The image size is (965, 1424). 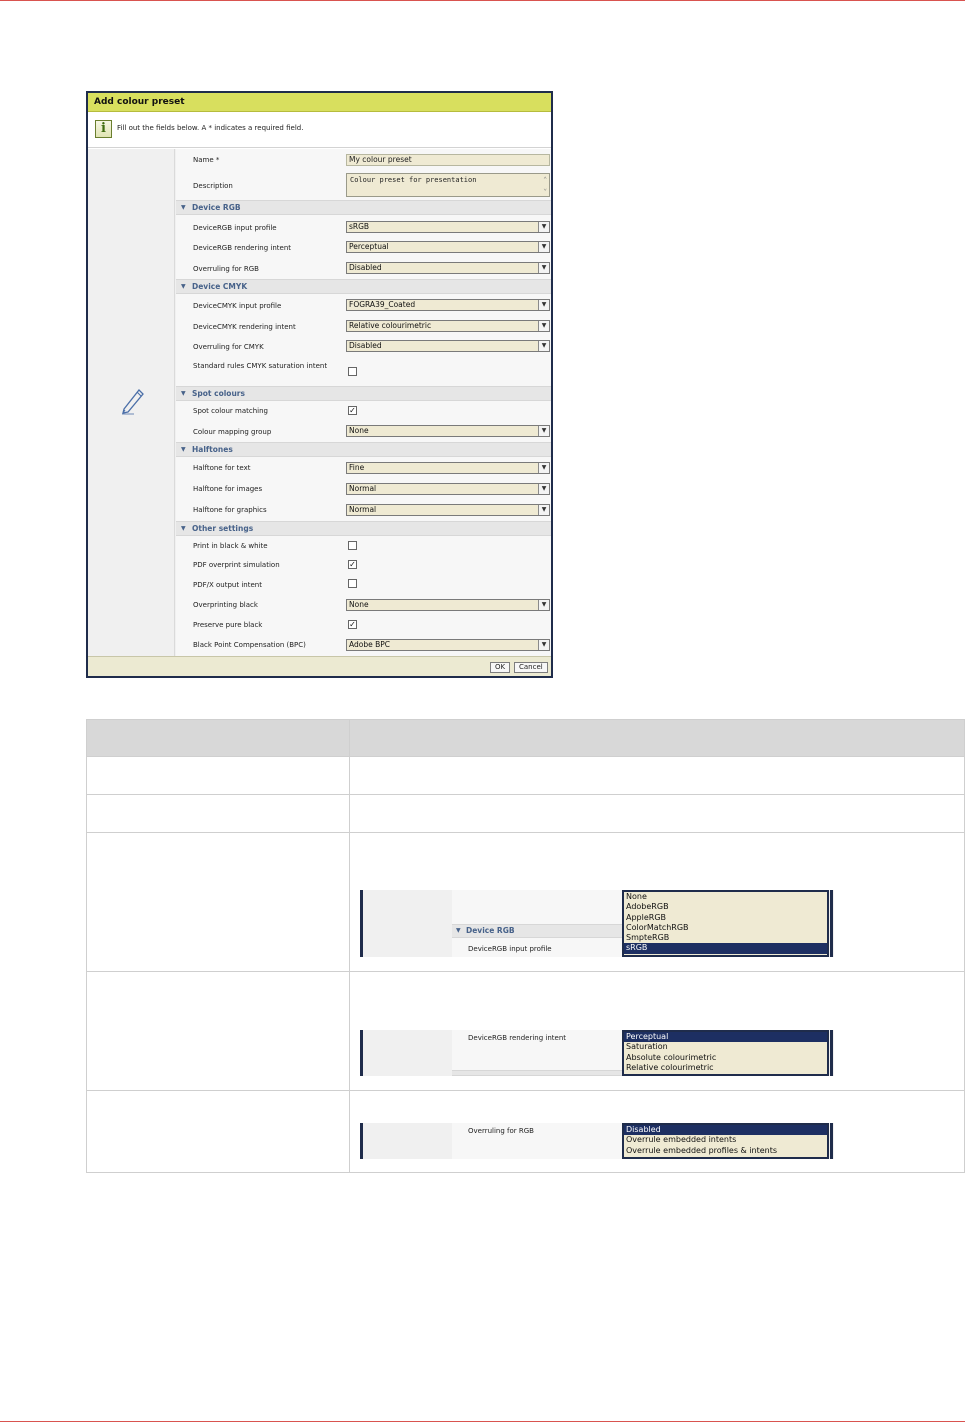 I want to click on list-item: Overrule embedded intents, so click(x=725, y=1140).